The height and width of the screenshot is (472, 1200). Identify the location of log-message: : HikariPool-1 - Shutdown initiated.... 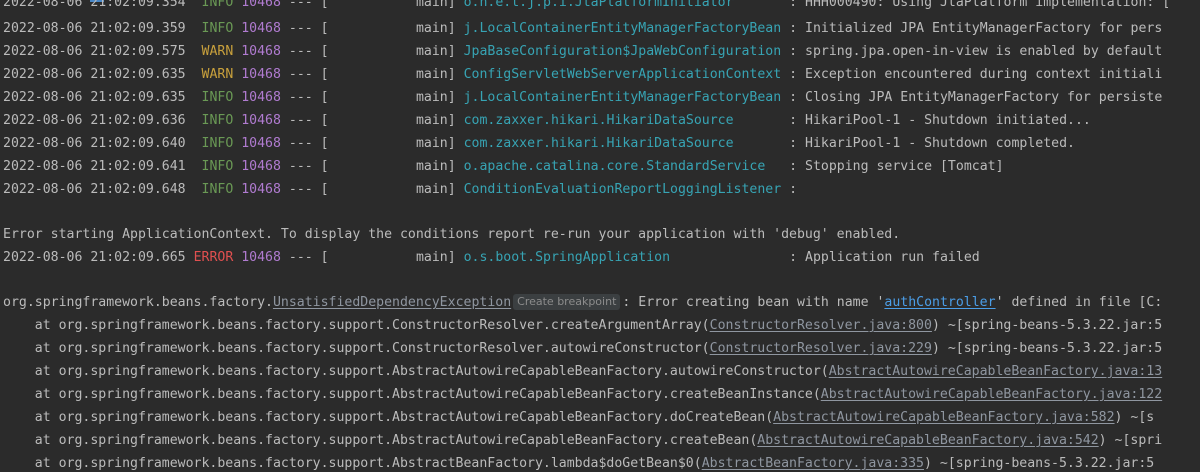
(936, 120).